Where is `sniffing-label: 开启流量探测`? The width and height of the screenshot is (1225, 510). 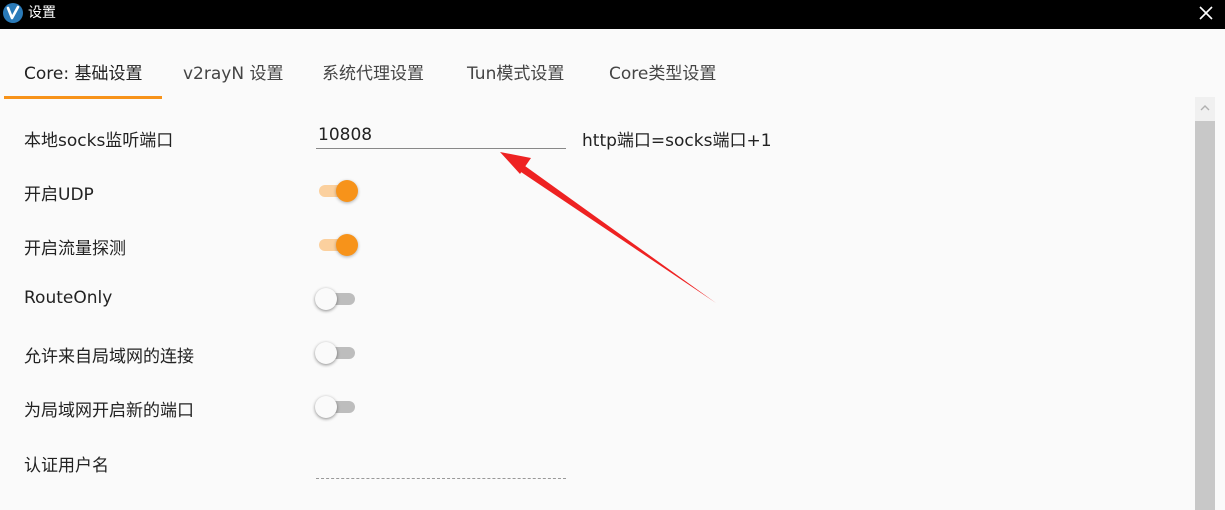 sniffing-label: 开启流量探测 is located at coordinates (75, 249).